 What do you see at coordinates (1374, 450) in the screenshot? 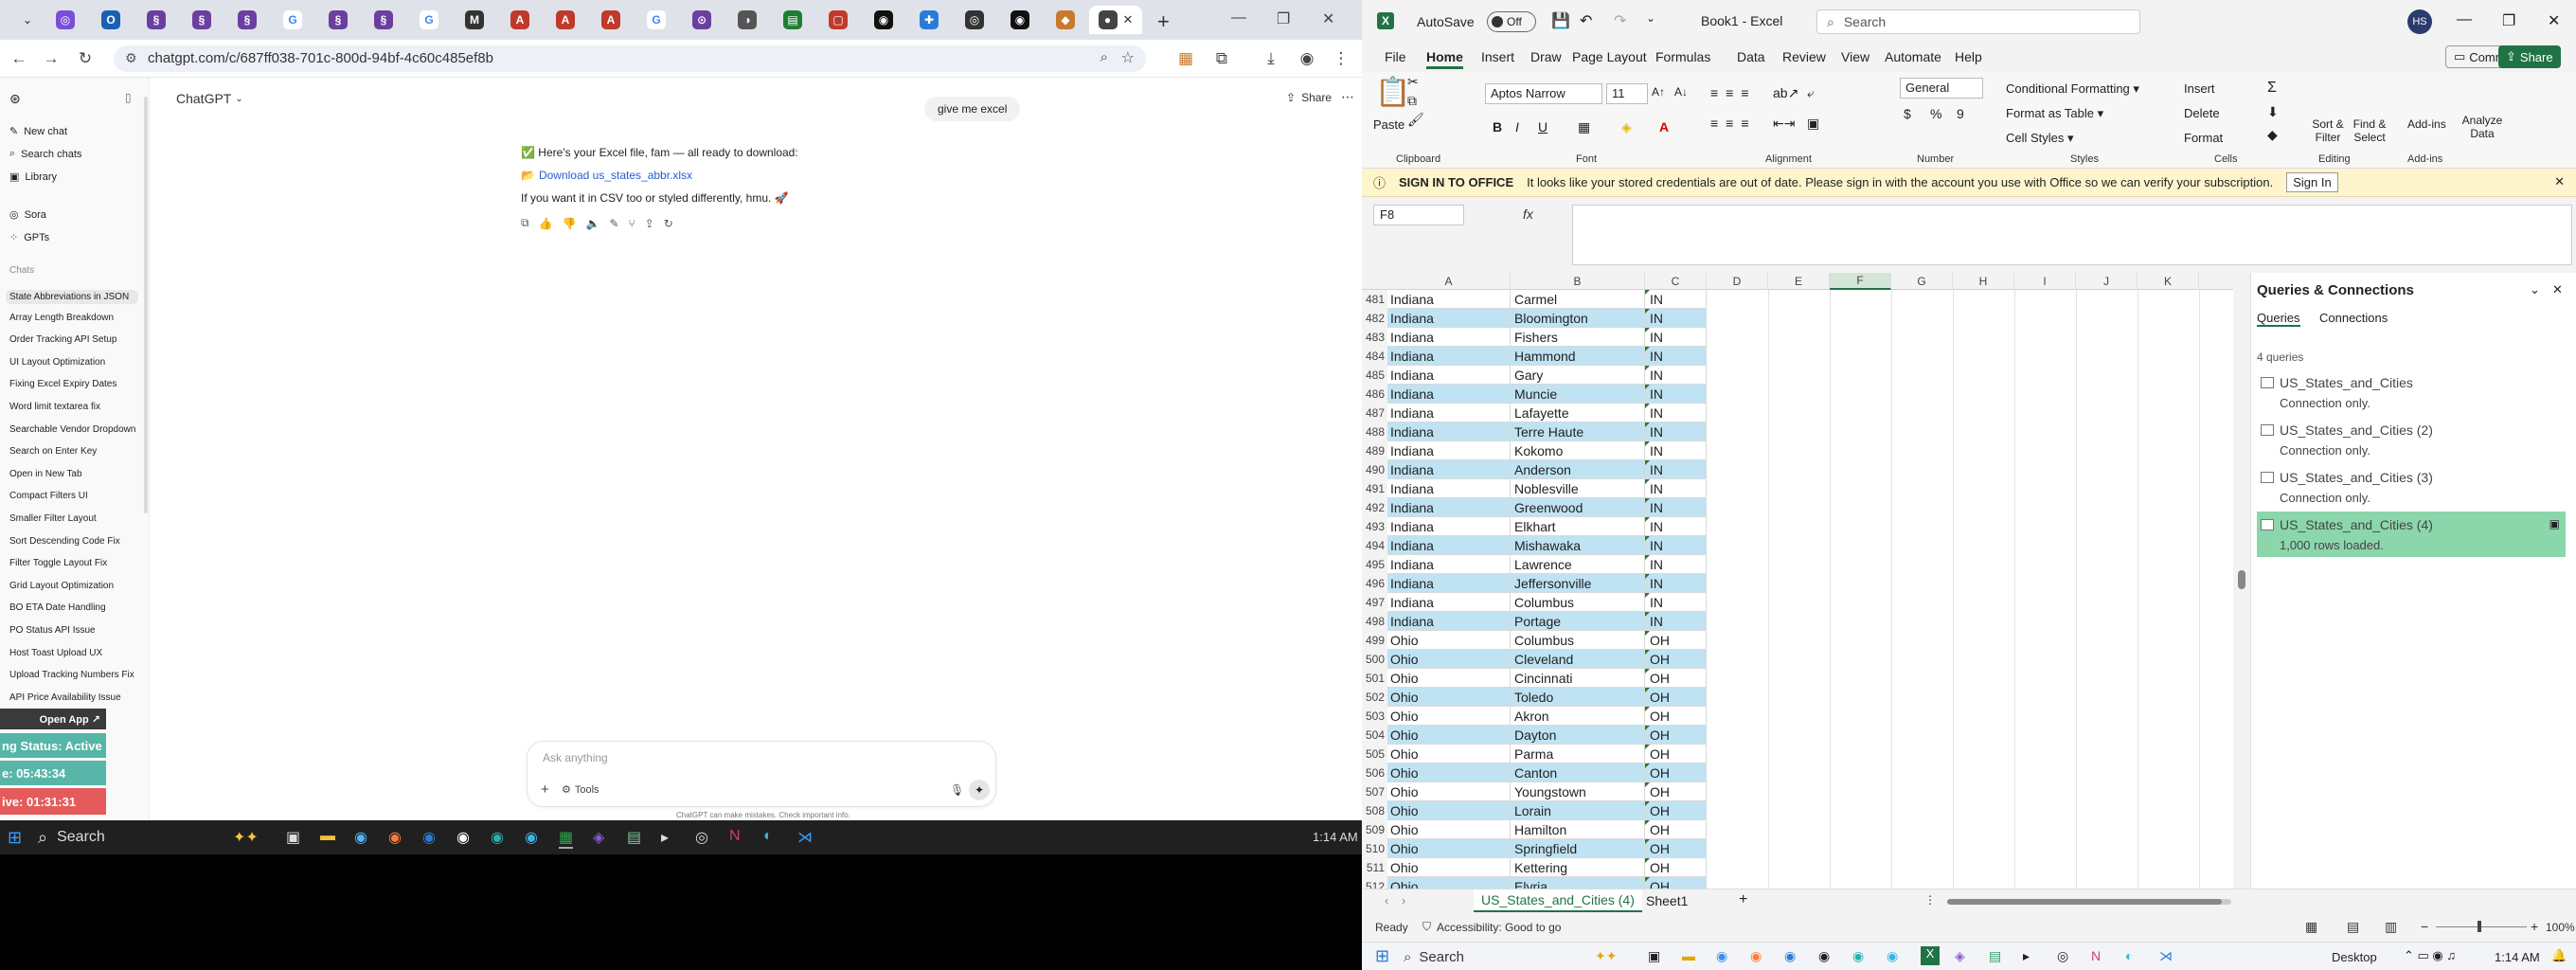
I see `row-number: 489` at bounding box center [1374, 450].